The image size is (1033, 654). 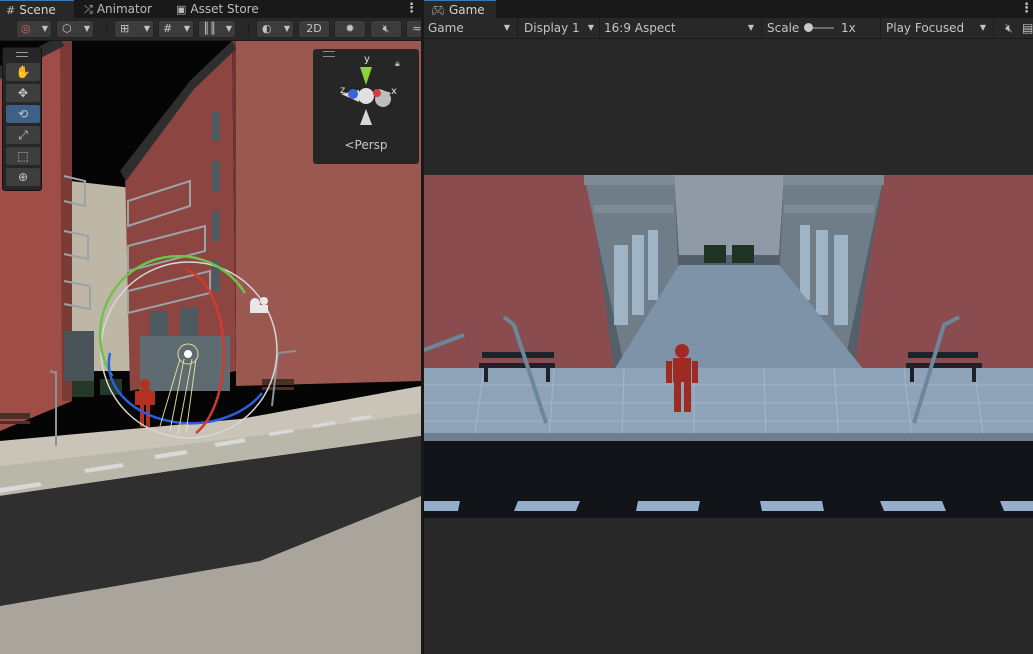 I want to click on draw-mode-button: ◎ ▼, so click(x=34, y=29).